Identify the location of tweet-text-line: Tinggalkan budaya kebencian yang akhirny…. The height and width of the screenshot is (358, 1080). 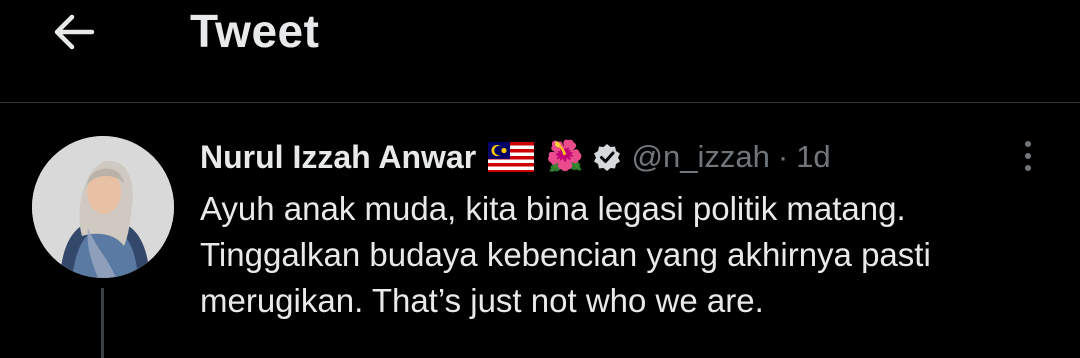
(565, 254).